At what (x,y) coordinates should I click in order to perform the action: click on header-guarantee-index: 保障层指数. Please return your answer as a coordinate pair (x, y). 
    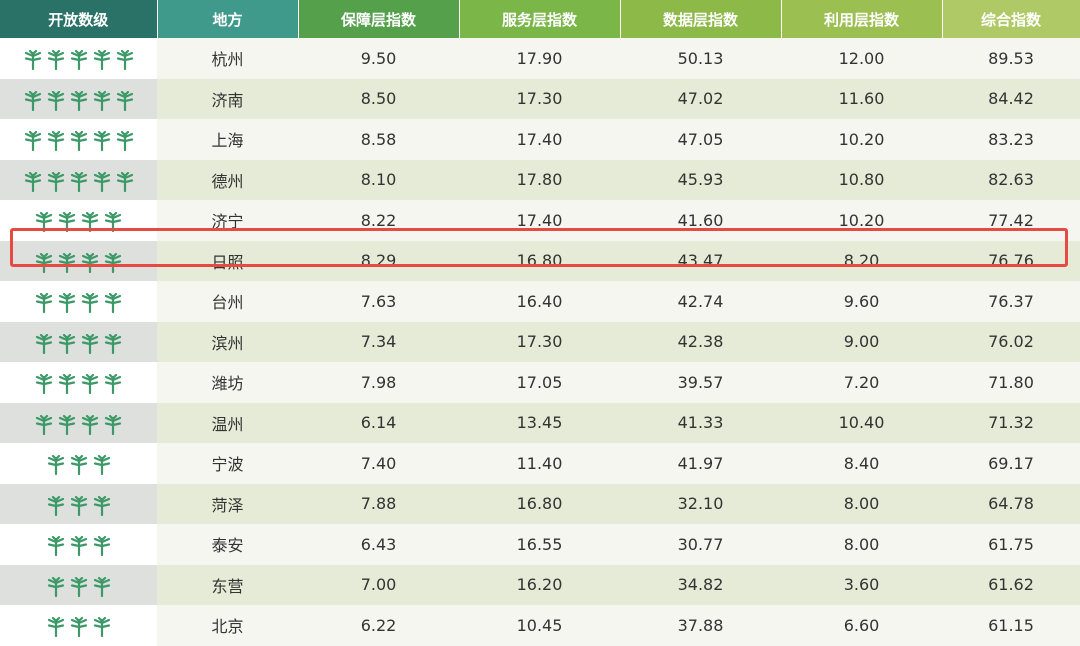
    Looking at the image, I should click on (379, 19).